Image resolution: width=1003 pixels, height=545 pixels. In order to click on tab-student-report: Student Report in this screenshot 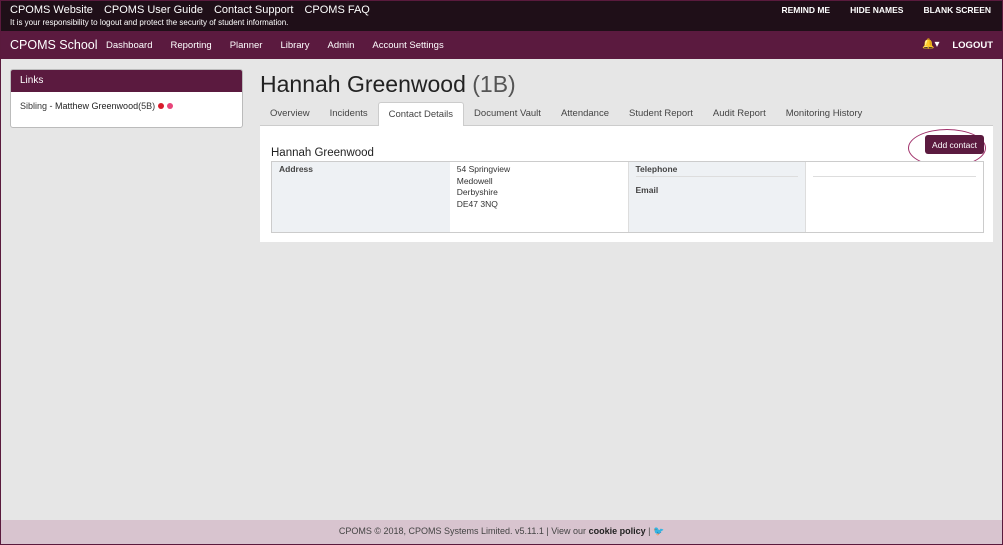, I will do `click(661, 114)`.